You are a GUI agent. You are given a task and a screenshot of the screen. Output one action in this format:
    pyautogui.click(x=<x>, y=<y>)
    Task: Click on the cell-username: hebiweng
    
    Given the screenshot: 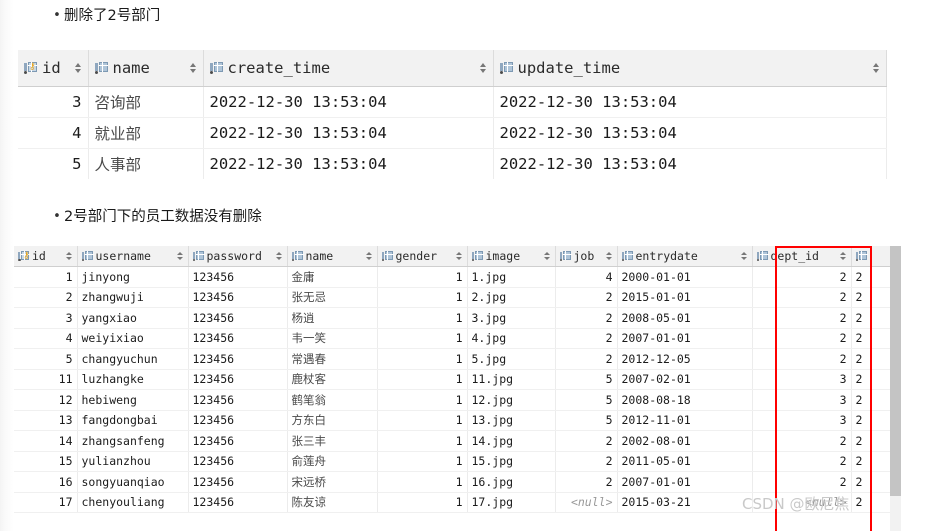 What is the action you would take?
    pyautogui.click(x=133, y=400)
    